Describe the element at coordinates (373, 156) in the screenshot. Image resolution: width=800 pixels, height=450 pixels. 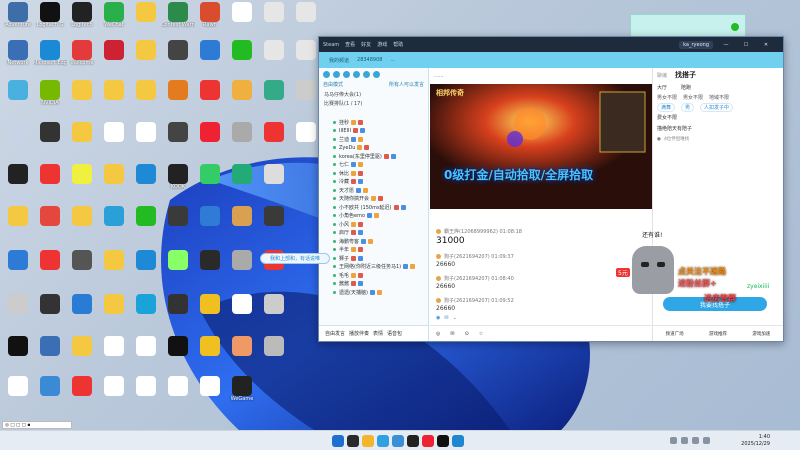
I see `user-row: korea(东里停里驱)` at that location.